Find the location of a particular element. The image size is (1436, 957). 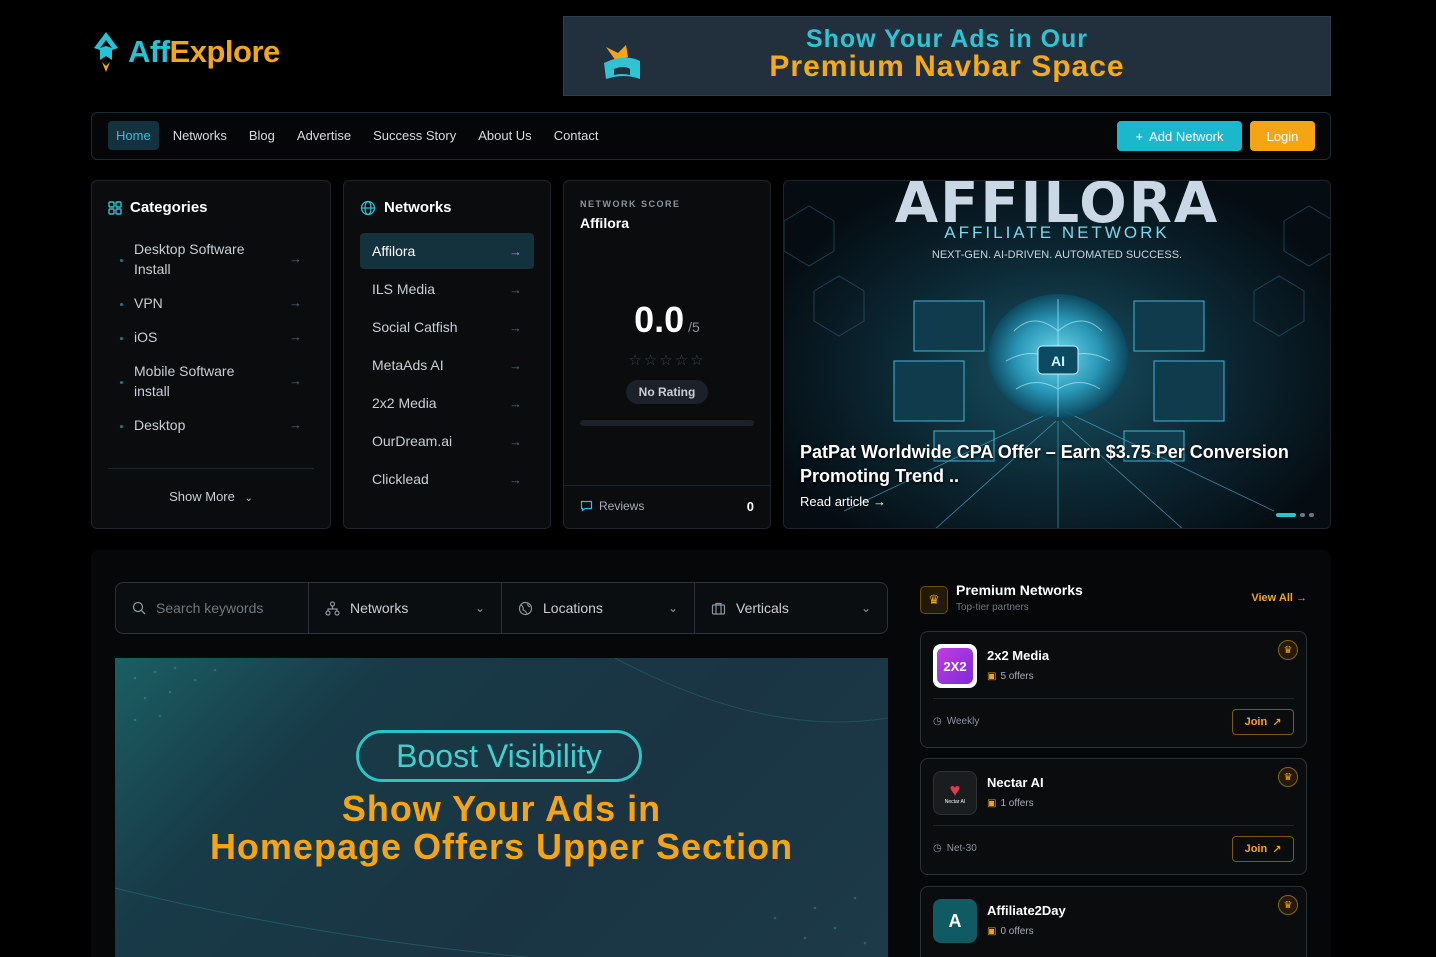

offers-count: ▣ 0 offers is located at coordinates (1010, 931).